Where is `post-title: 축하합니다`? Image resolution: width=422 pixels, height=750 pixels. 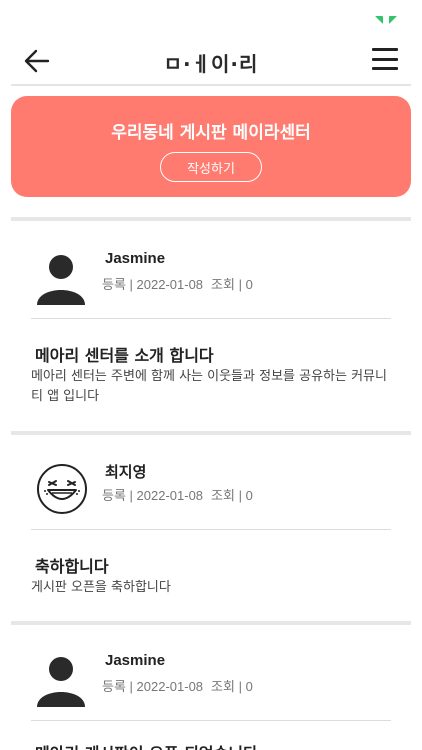 post-title: 축하합니다 is located at coordinates (72, 566).